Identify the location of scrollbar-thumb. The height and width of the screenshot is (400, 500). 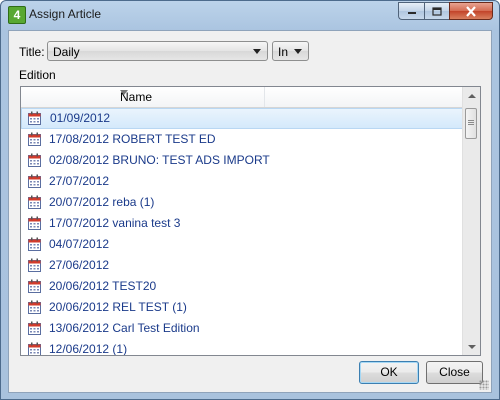
(471, 123).